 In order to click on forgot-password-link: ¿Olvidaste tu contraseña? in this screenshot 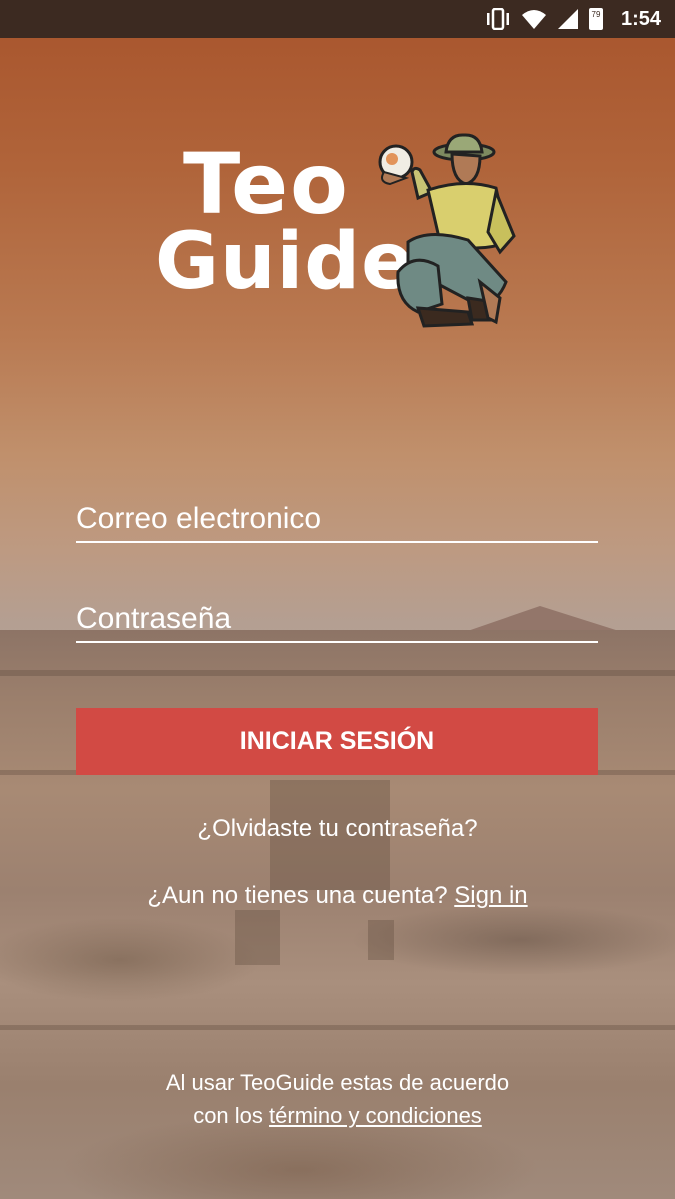, I will do `click(337, 829)`.